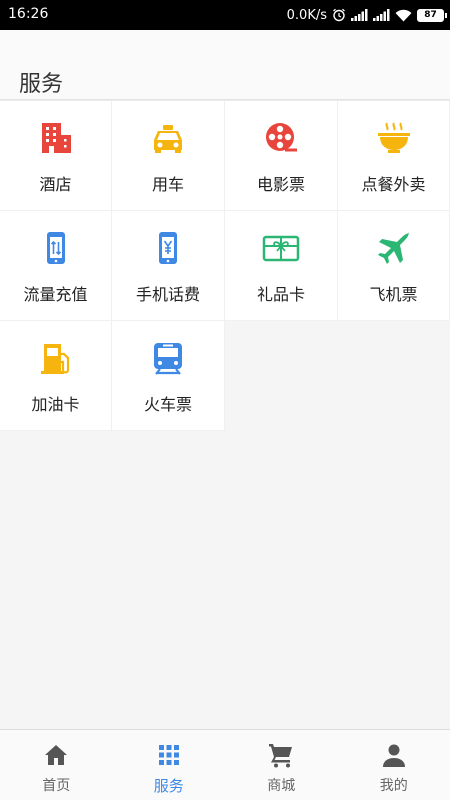  What do you see at coordinates (56, 786) in the screenshot?
I see `tab-label: 首页` at bounding box center [56, 786].